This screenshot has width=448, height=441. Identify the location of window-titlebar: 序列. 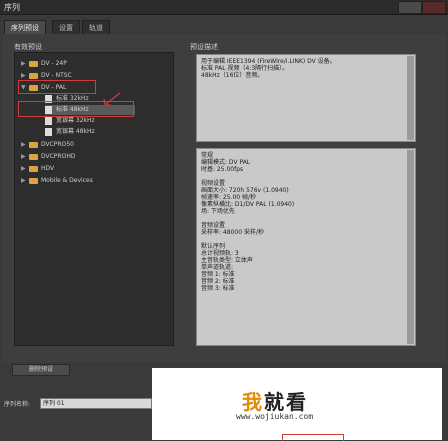
(224, 7).